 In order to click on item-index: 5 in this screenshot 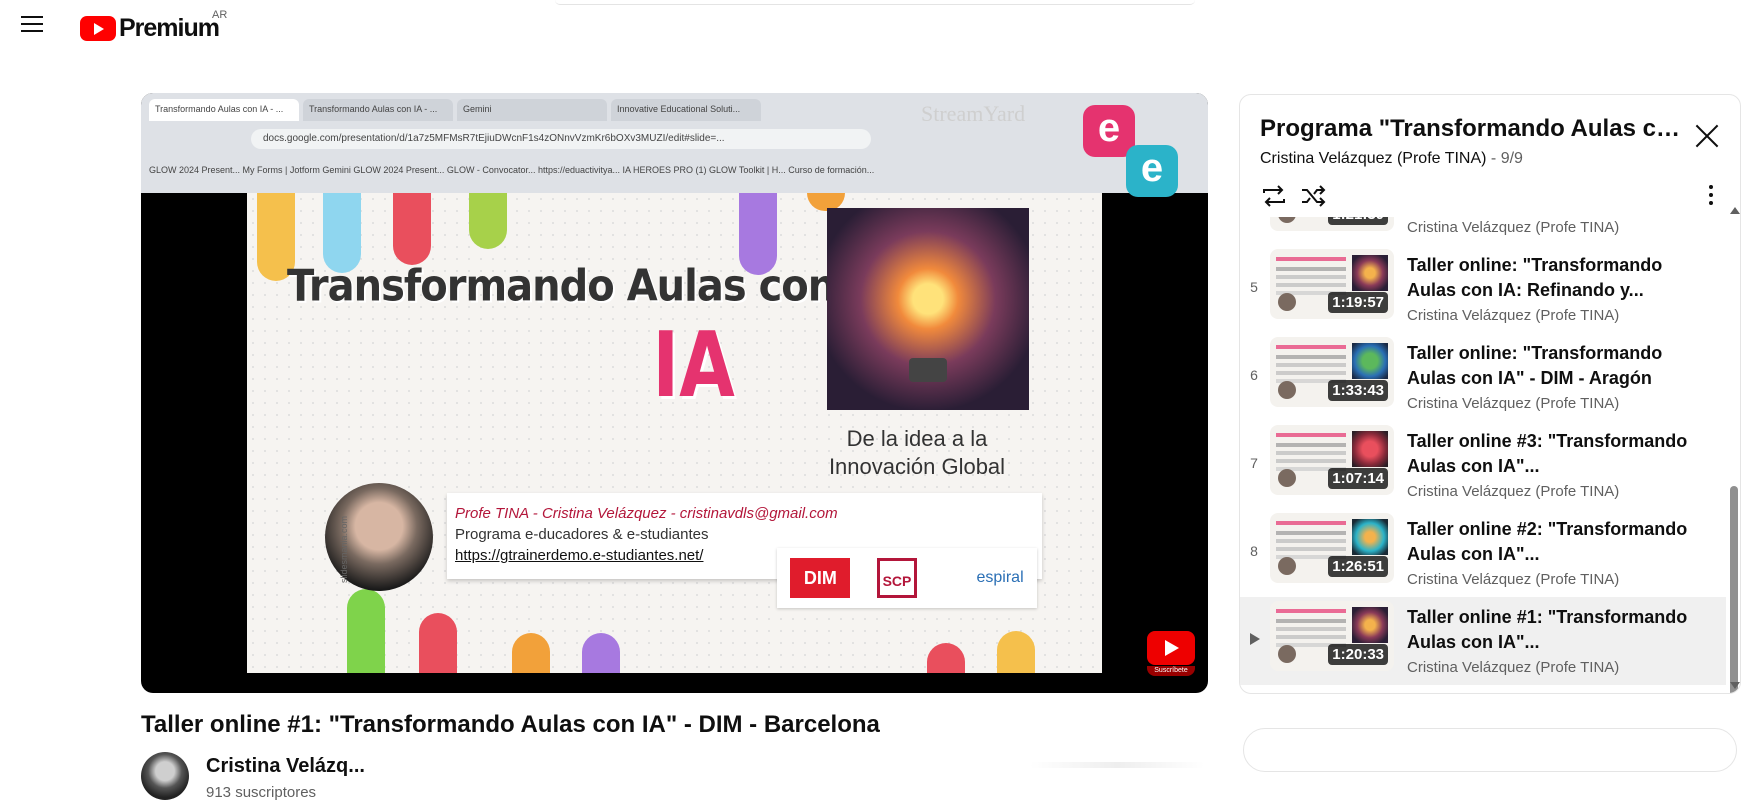, I will do `click(1254, 287)`.